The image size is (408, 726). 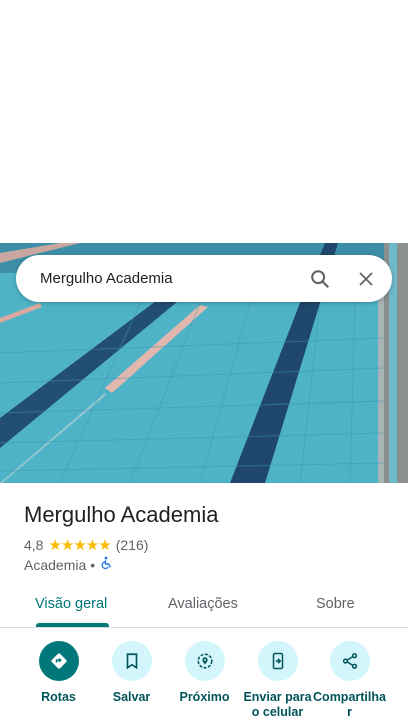 What do you see at coordinates (58, 697) in the screenshot?
I see `directions-label: Rotas` at bounding box center [58, 697].